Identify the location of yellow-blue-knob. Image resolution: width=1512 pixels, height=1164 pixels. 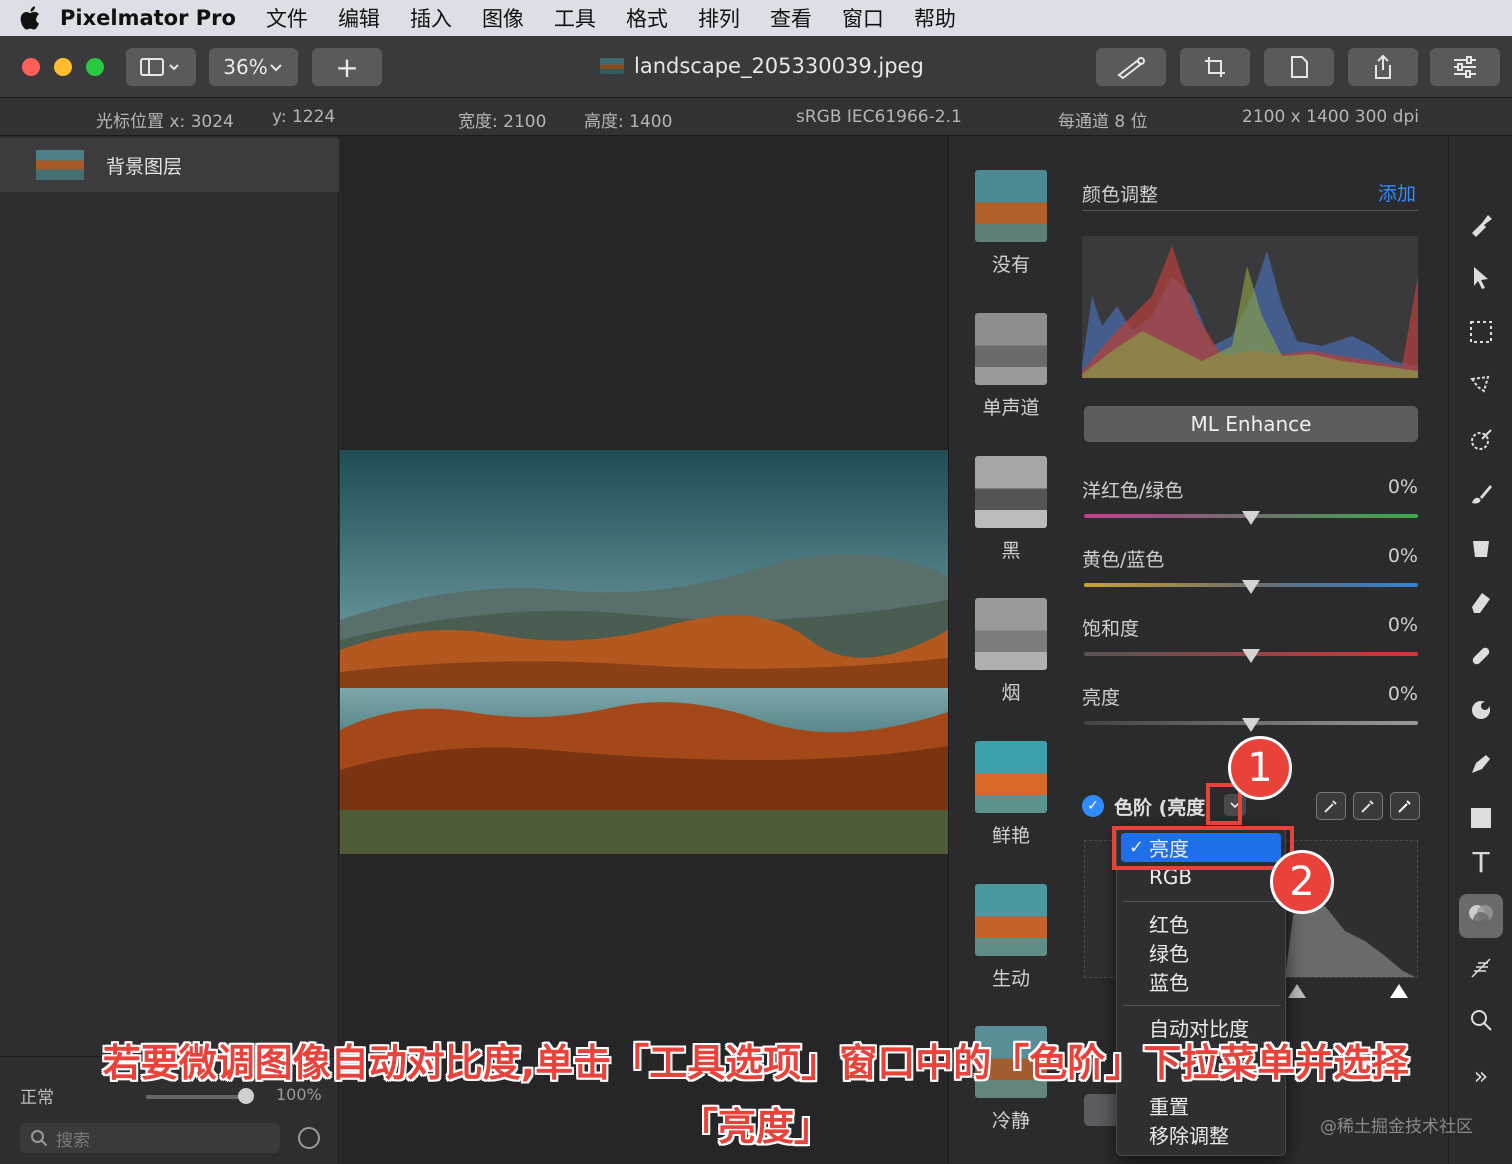
(1251, 587).